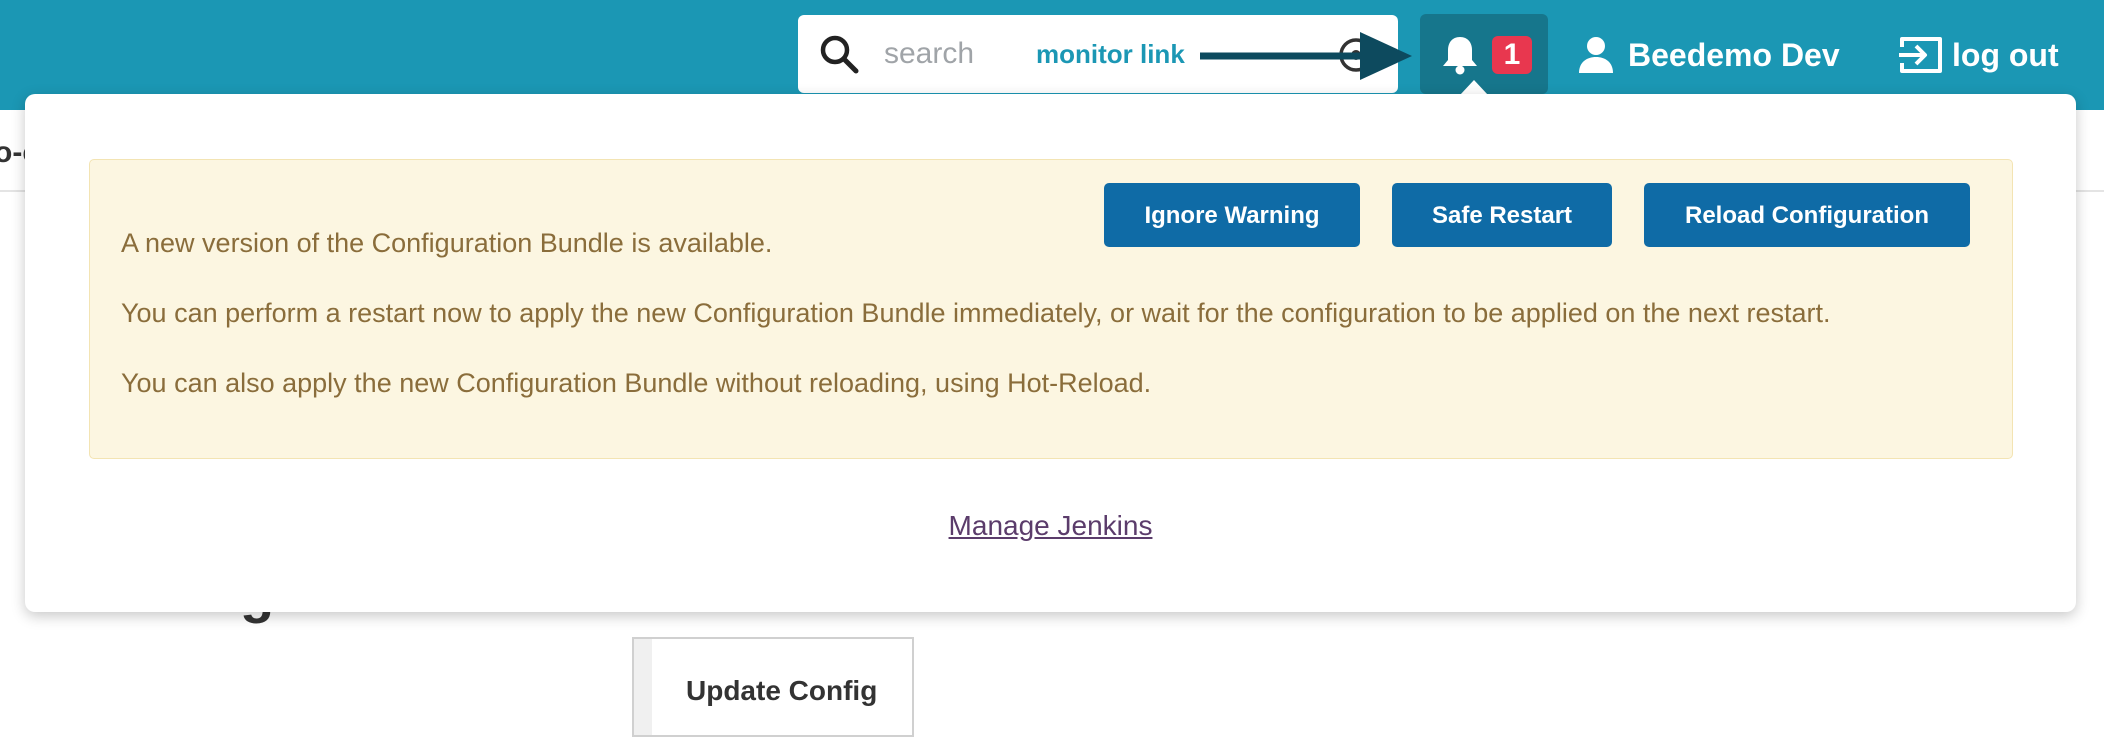  Describe the element at coordinates (1502, 215) in the screenshot. I see `safe-restart-button: Safe Restart` at that location.